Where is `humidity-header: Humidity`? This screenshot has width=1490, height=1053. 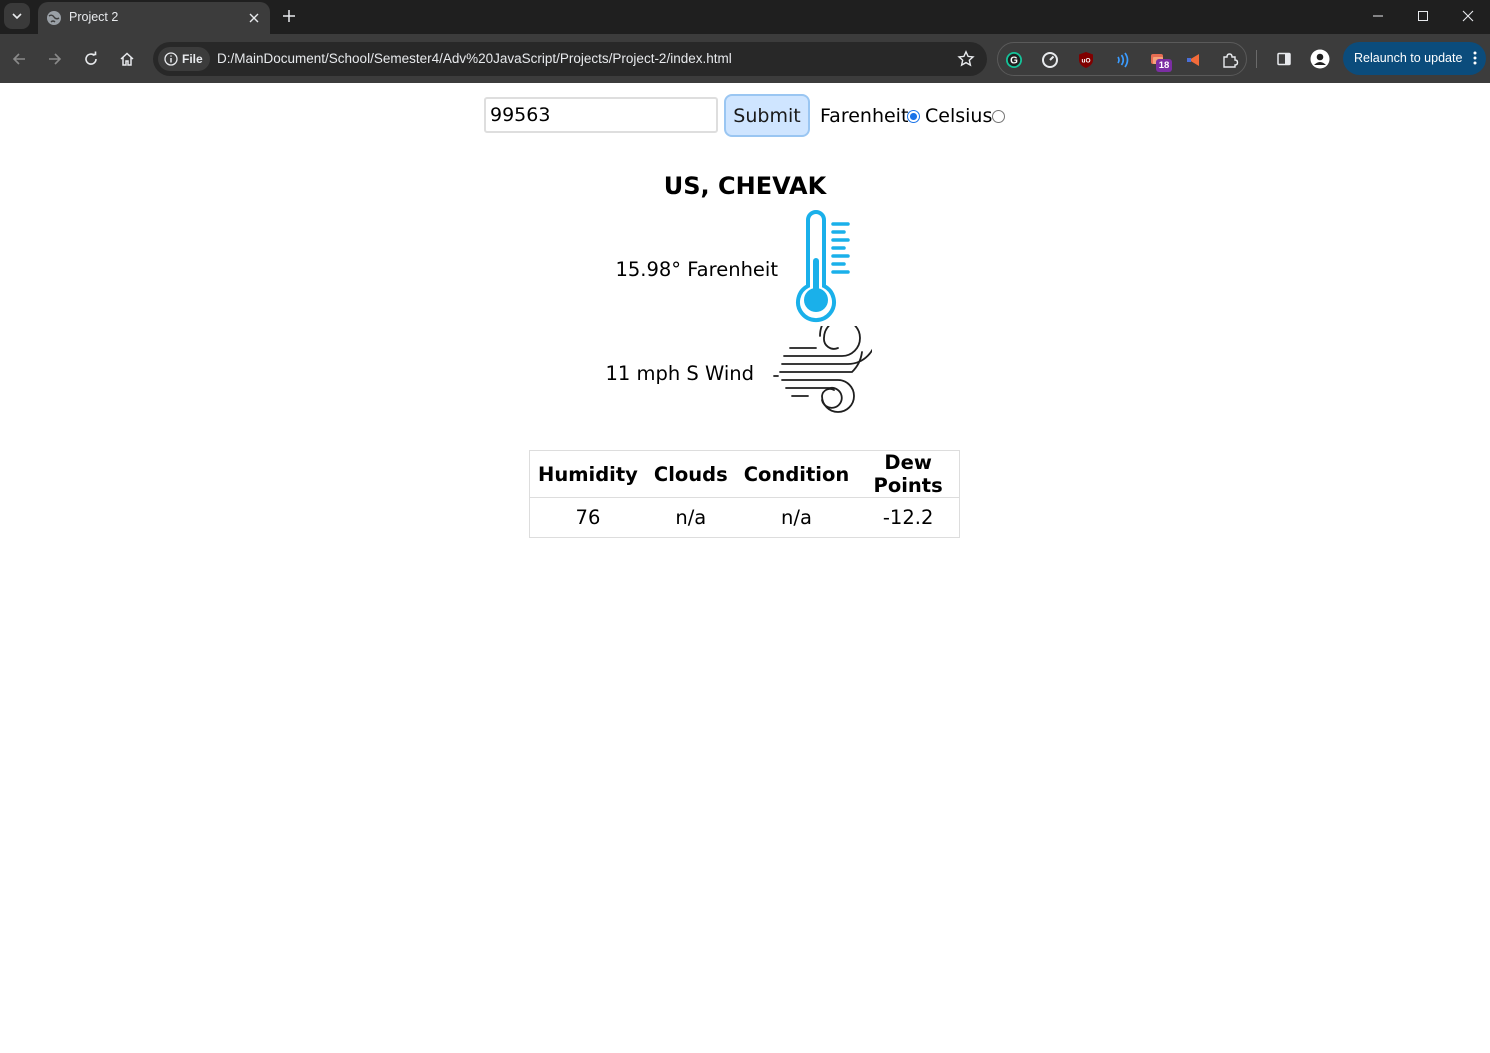
humidity-header: Humidity is located at coordinates (587, 474).